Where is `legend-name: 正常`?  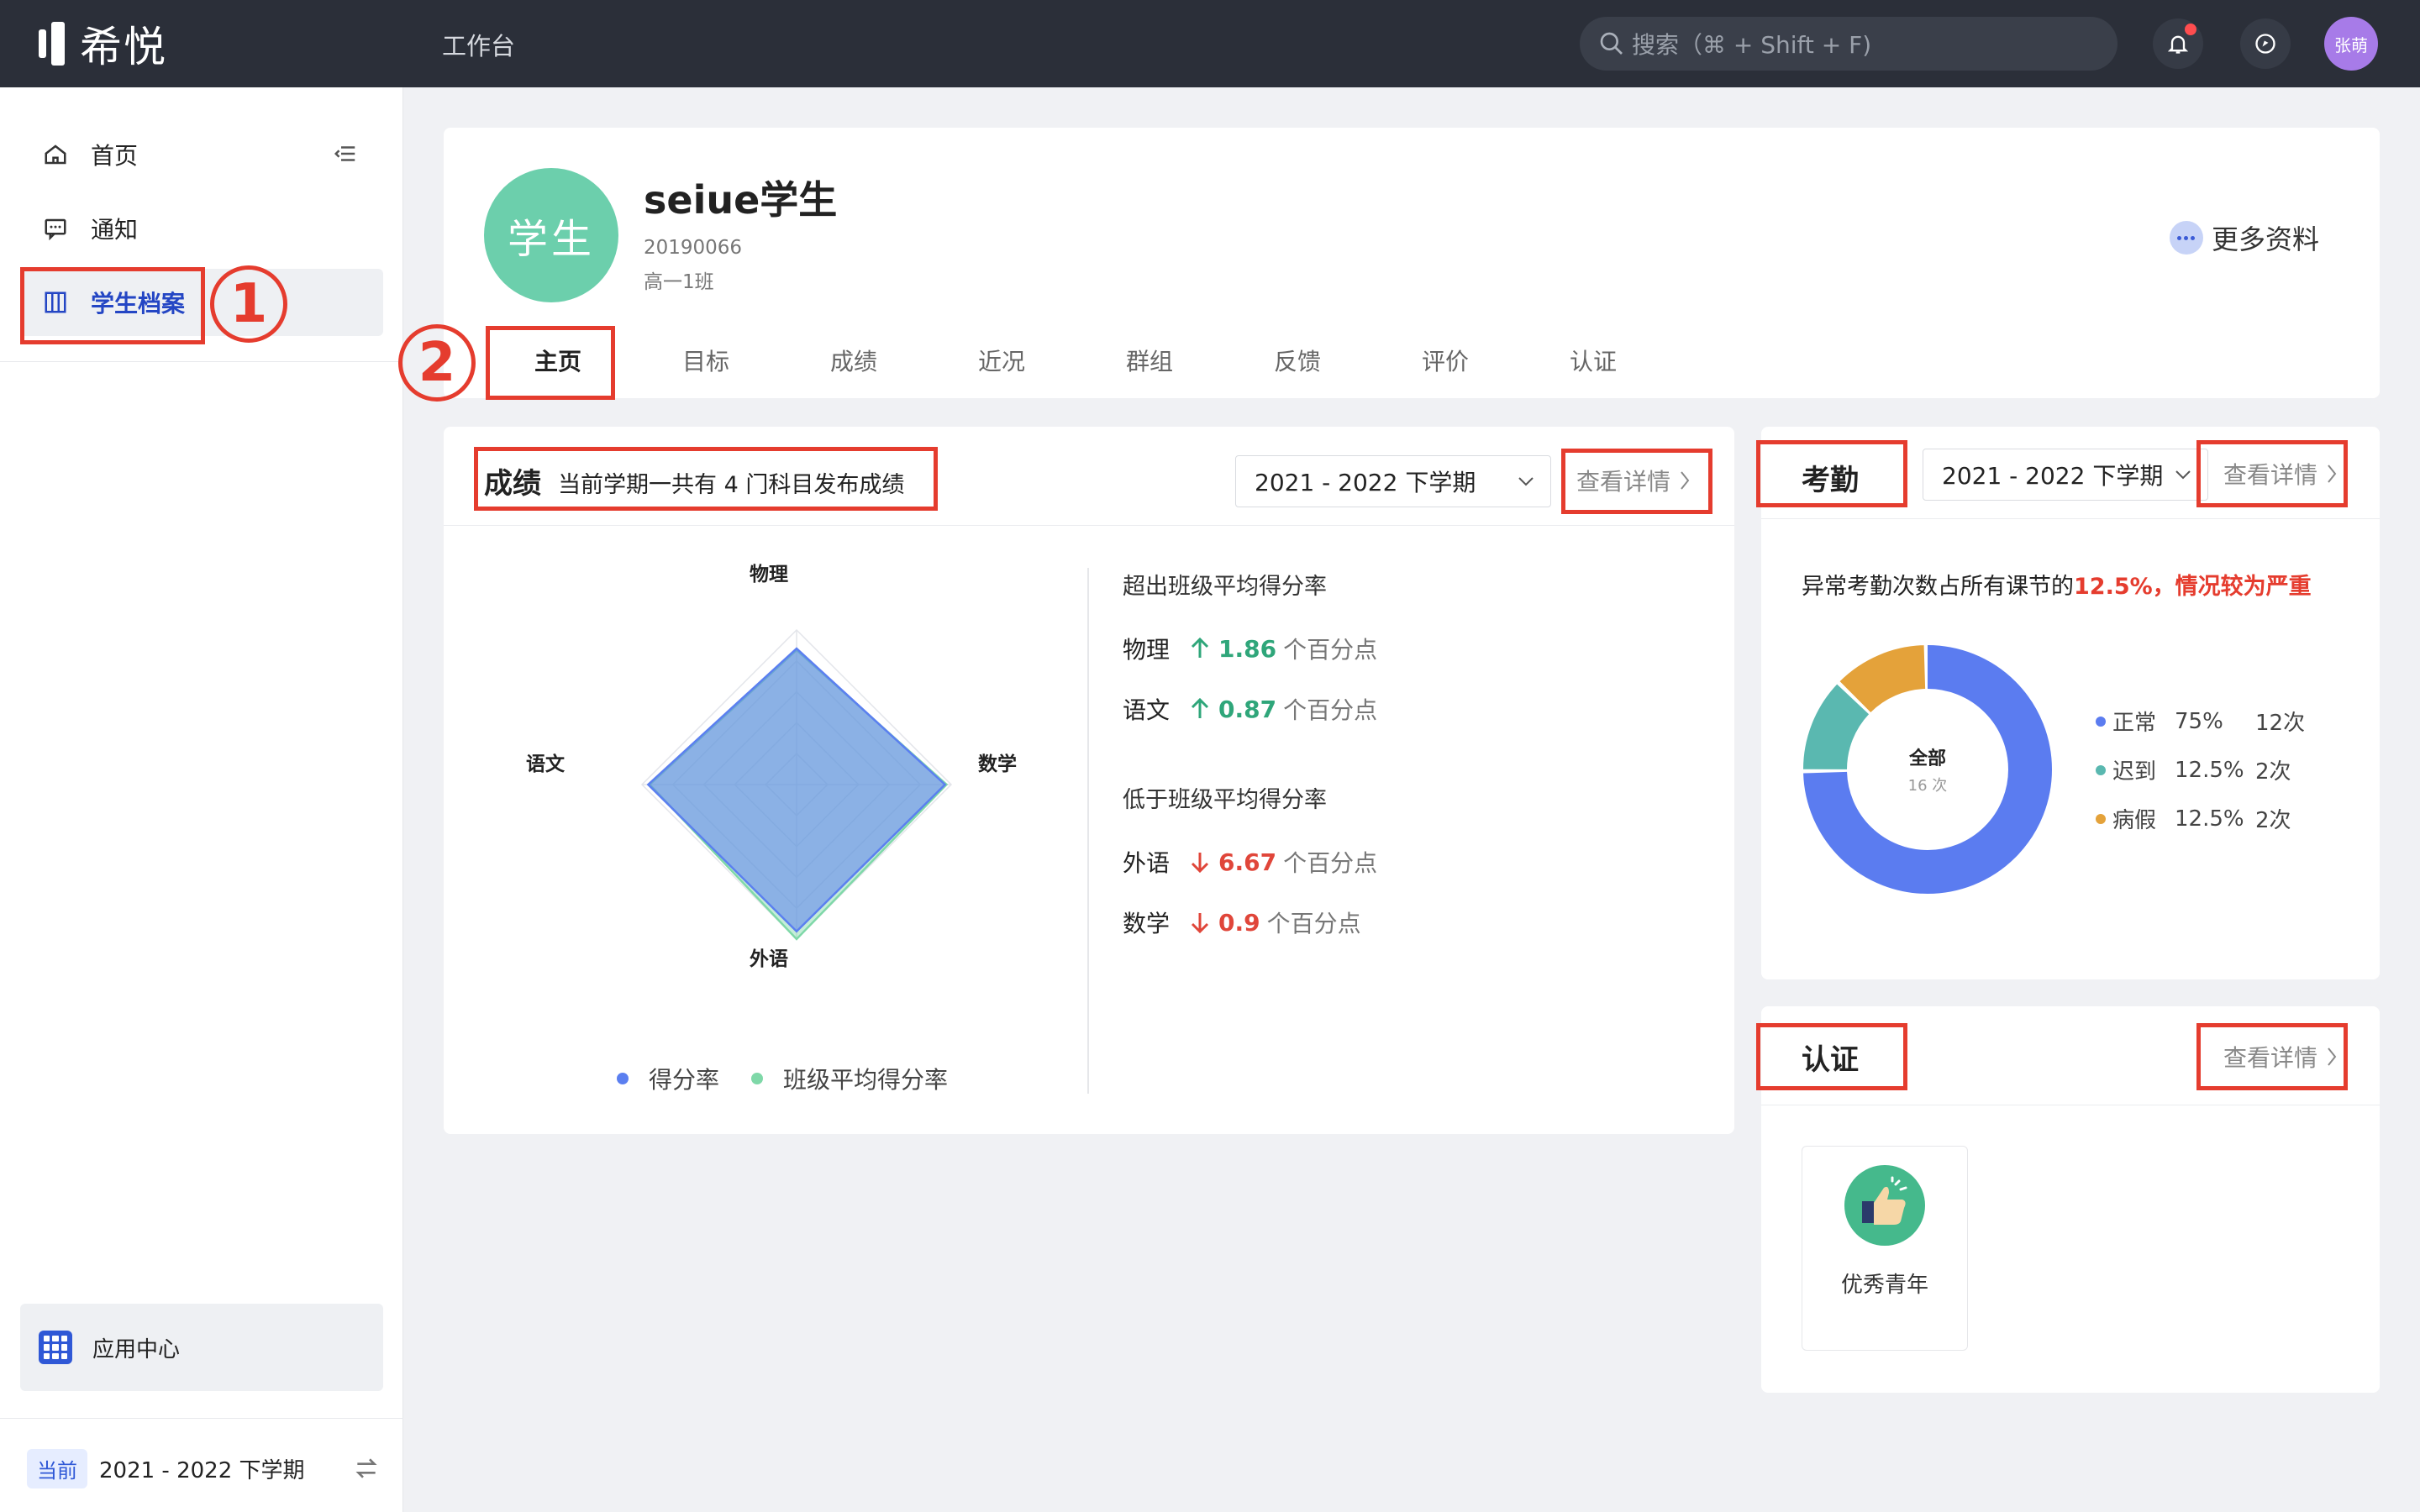
legend-name: 正常 is located at coordinates (2134, 723).